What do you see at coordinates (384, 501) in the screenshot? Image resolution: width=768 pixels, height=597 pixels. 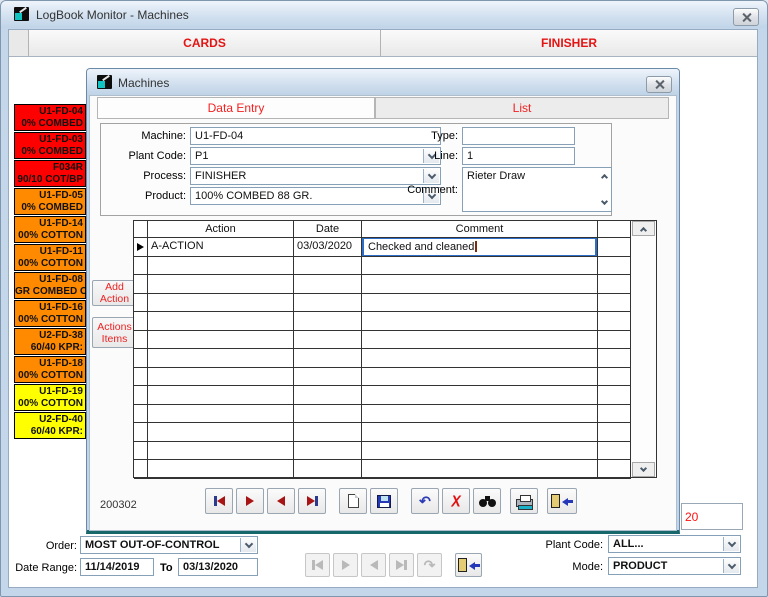 I see `save-button` at bounding box center [384, 501].